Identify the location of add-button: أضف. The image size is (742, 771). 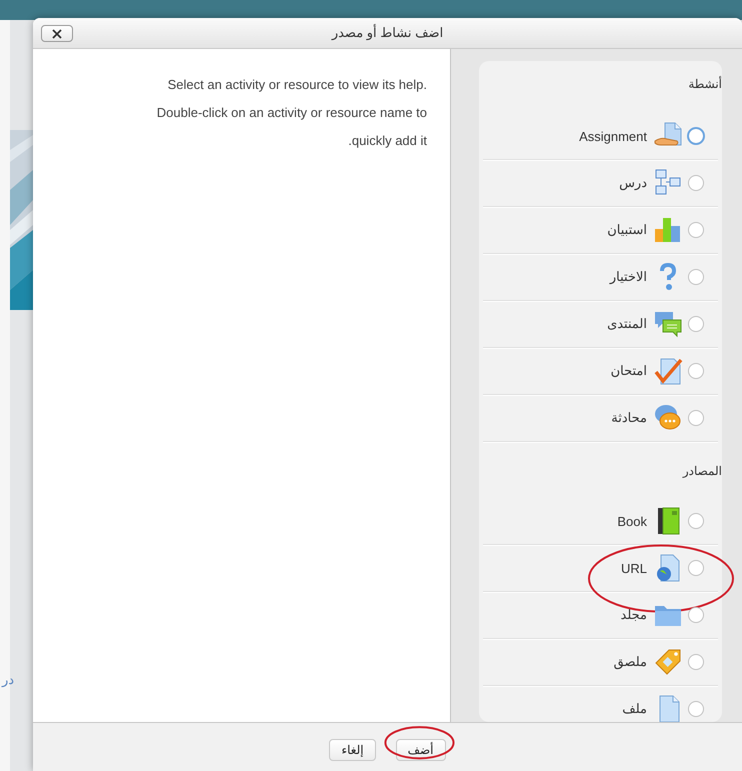
(421, 750).